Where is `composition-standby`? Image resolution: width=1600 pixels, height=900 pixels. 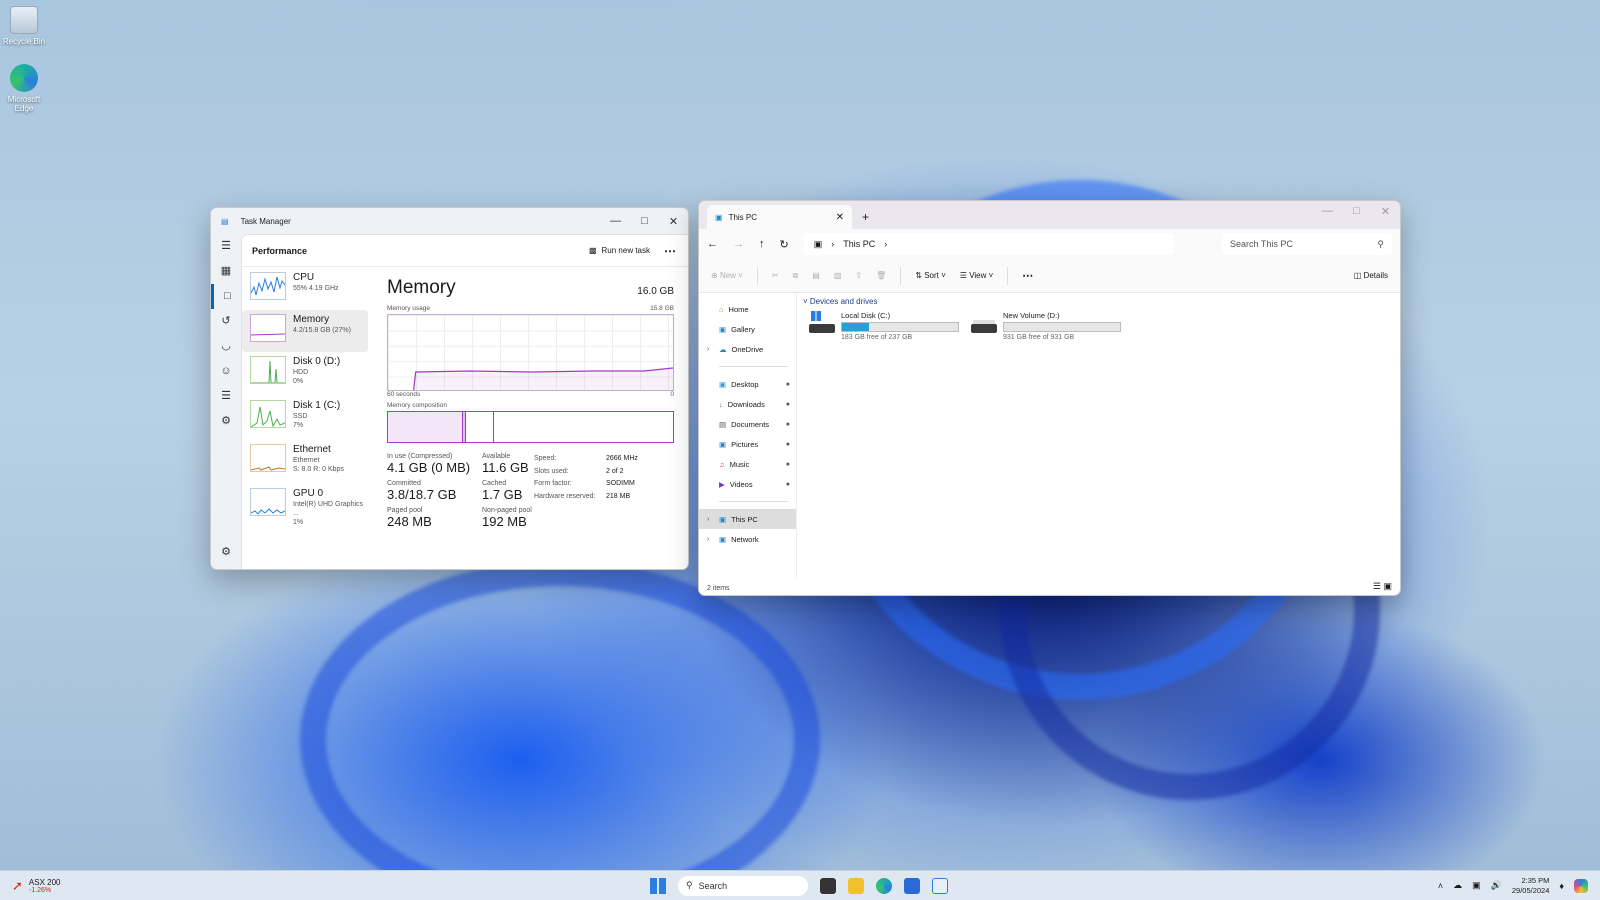
composition-standby is located at coordinates (480, 427).